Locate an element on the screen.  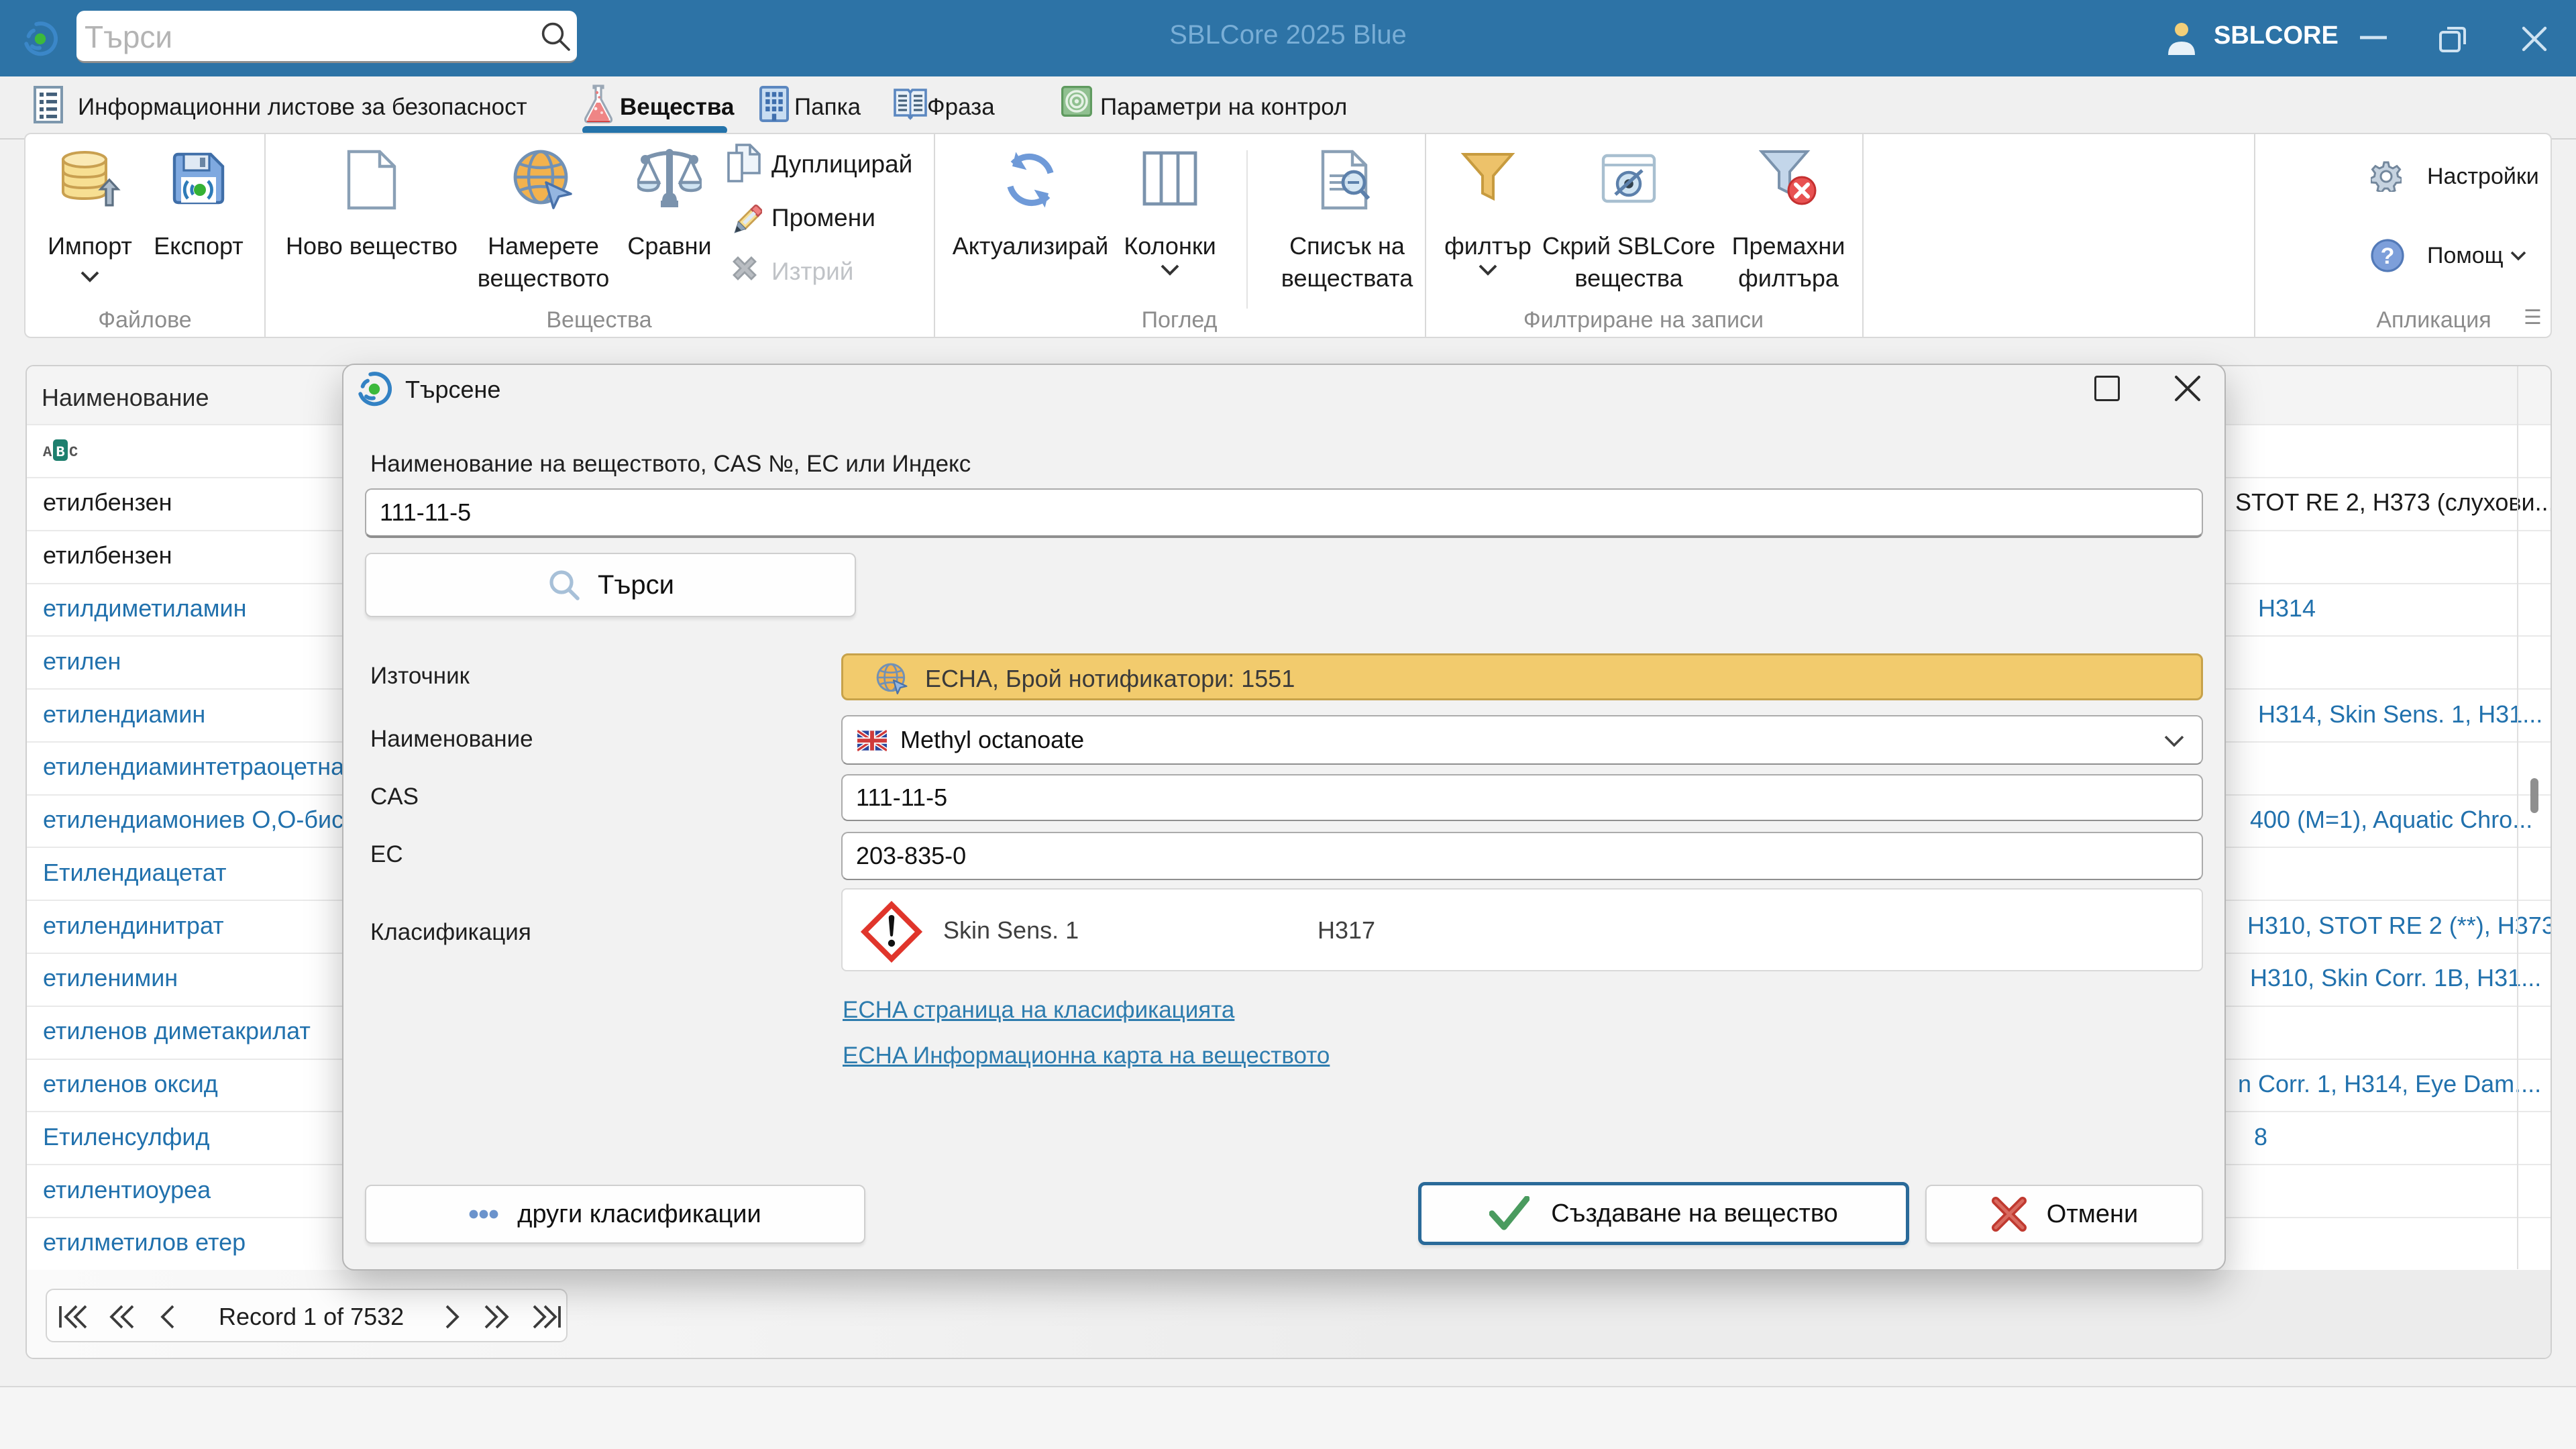
svg-text: C is located at coordinates (73, 452).